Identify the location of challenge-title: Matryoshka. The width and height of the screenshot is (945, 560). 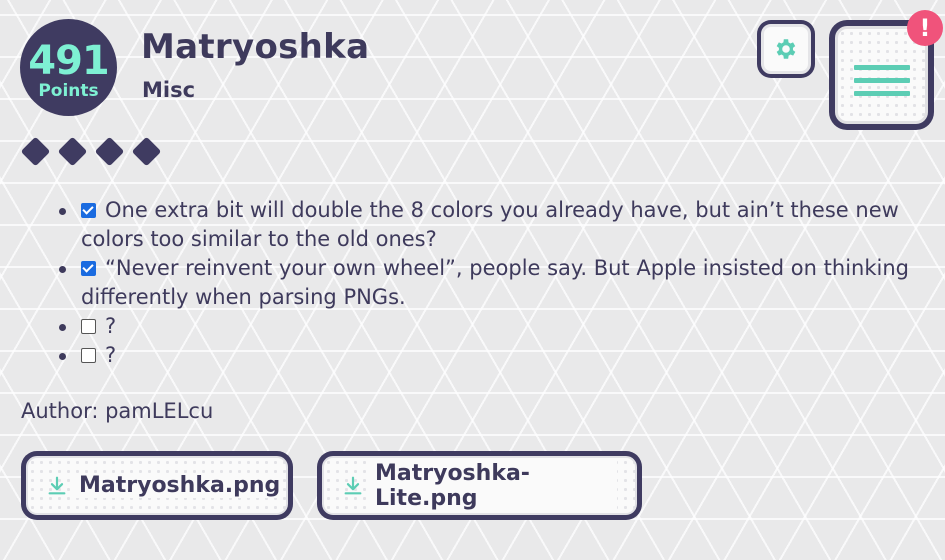
(255, 47).